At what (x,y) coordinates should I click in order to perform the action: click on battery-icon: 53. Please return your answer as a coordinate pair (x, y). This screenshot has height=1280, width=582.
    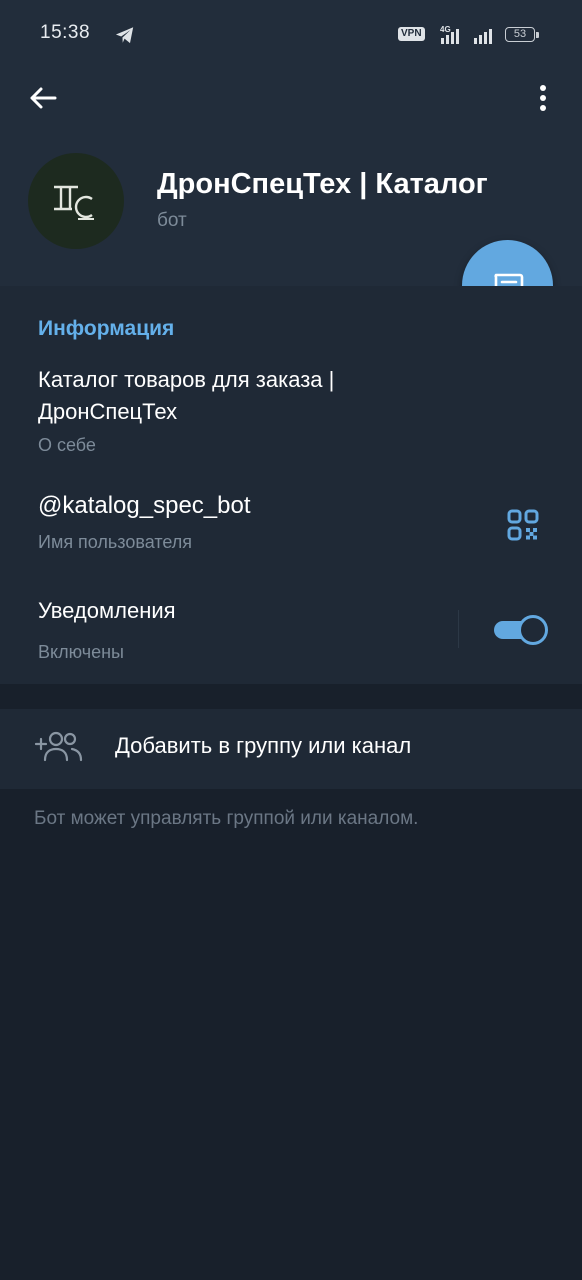
    Looking at the image, I should click on (520, 34).